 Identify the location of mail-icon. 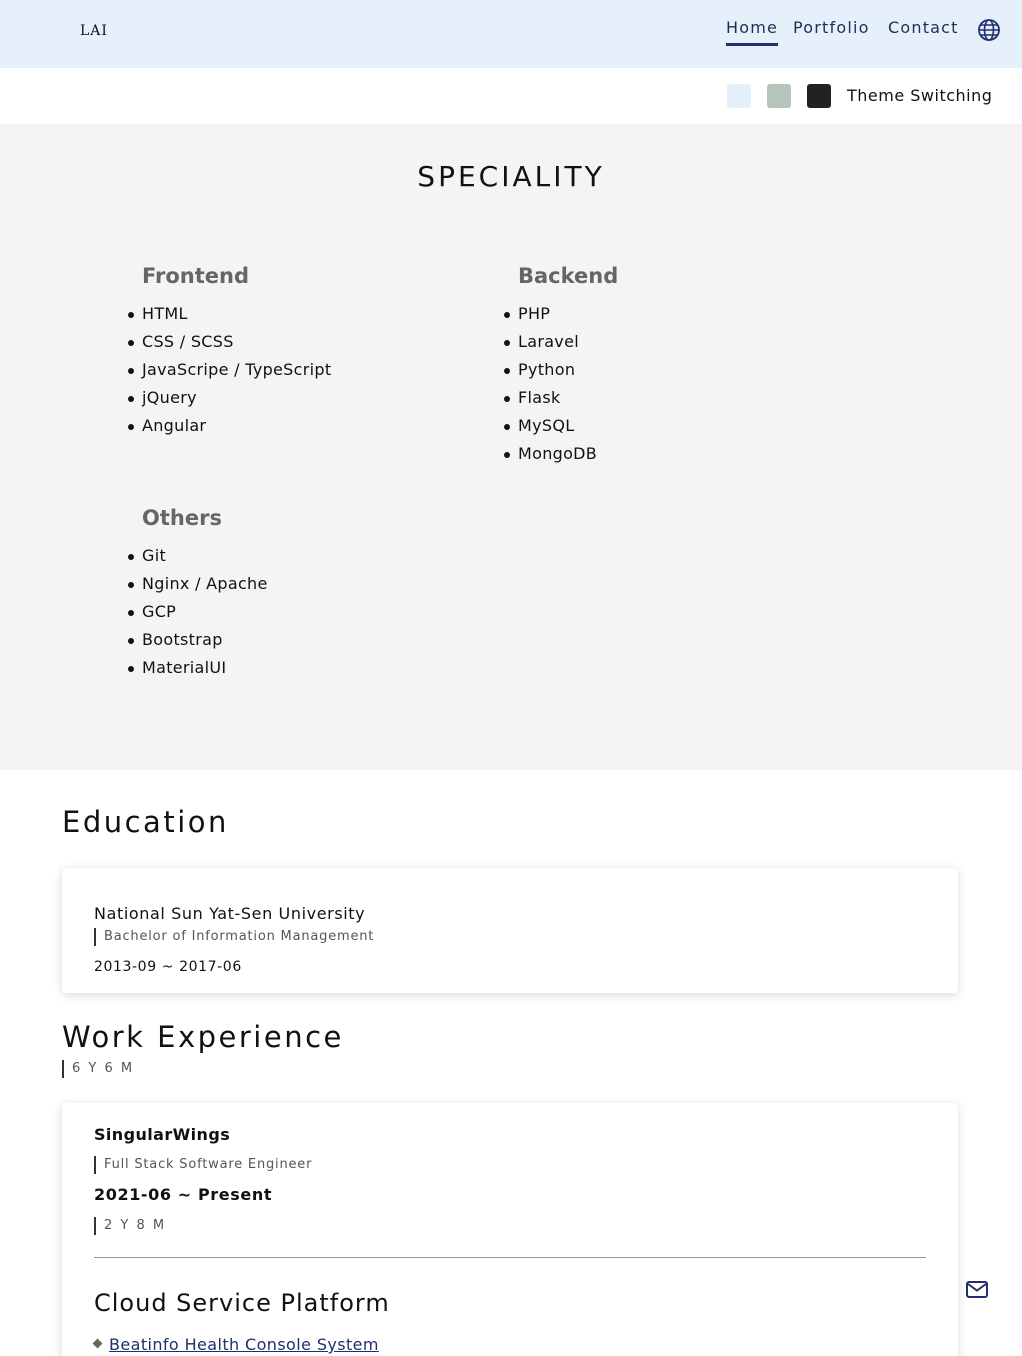
(977, 1289).